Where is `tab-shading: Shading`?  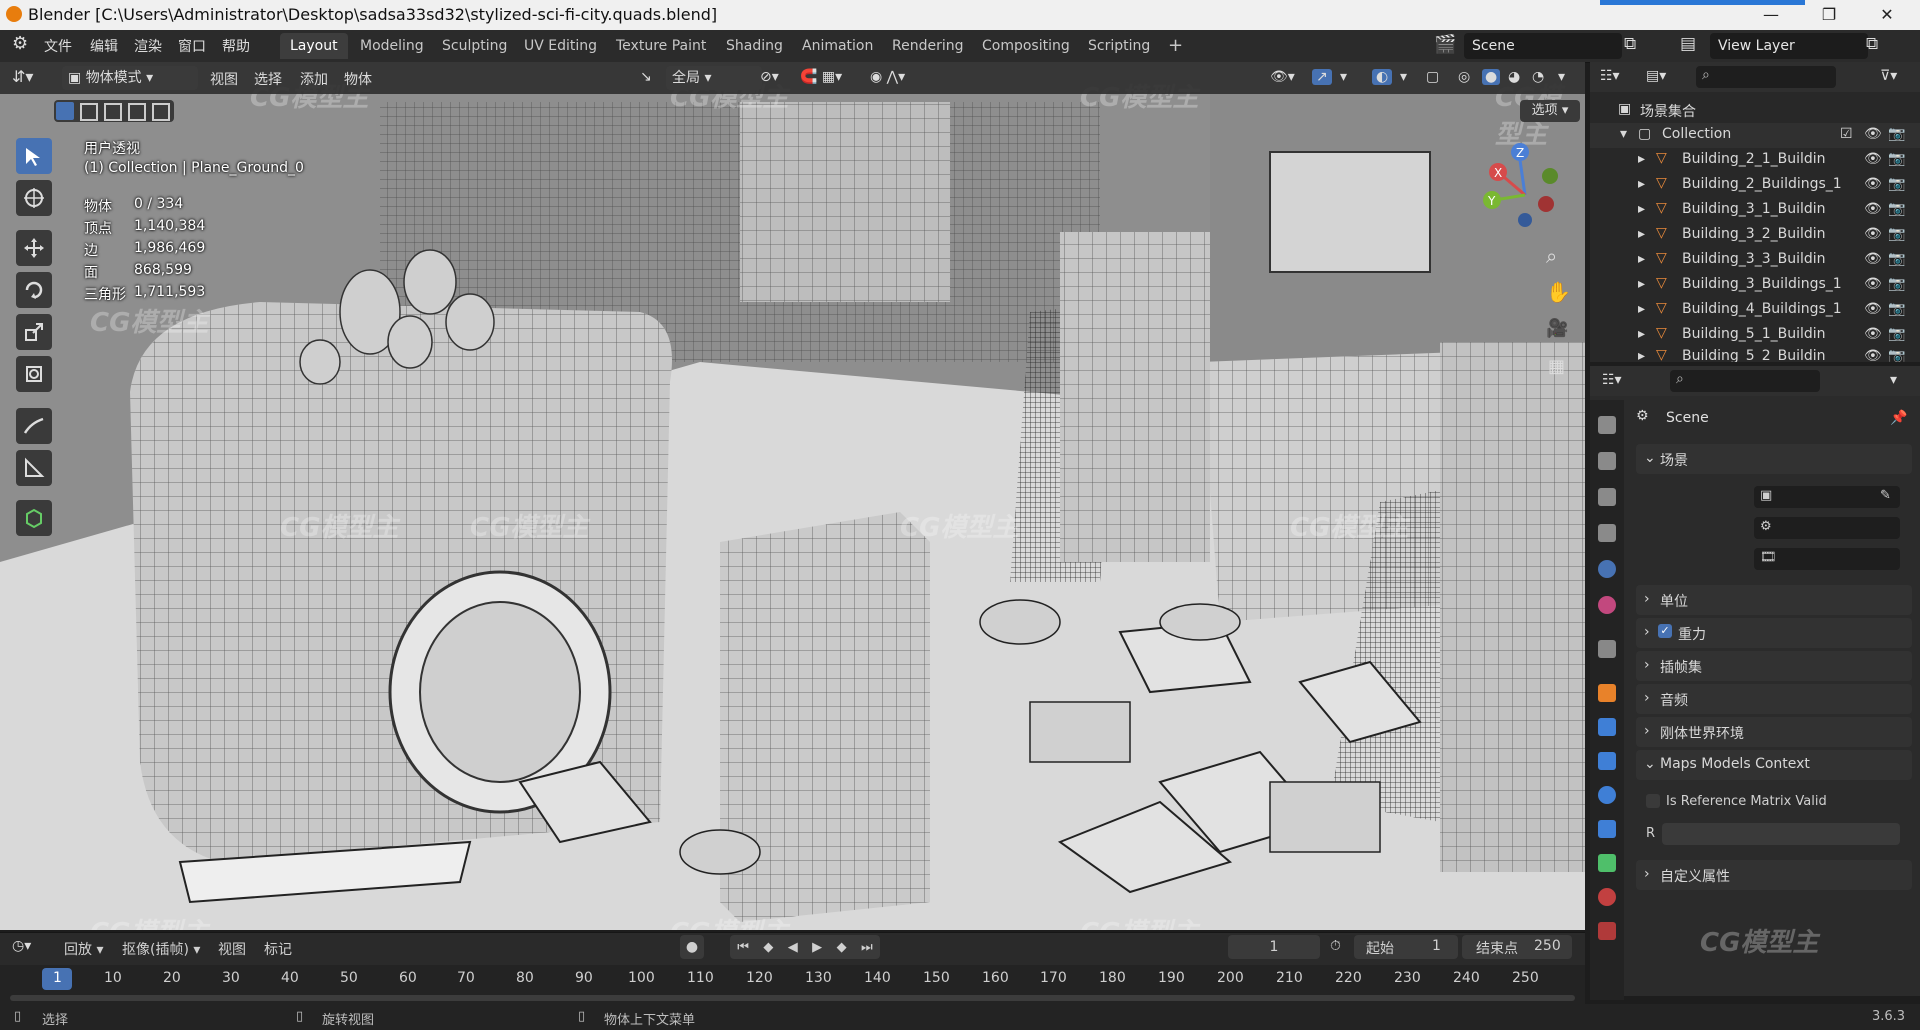 tab-shading: Shading is located at coordinates (754, 46).